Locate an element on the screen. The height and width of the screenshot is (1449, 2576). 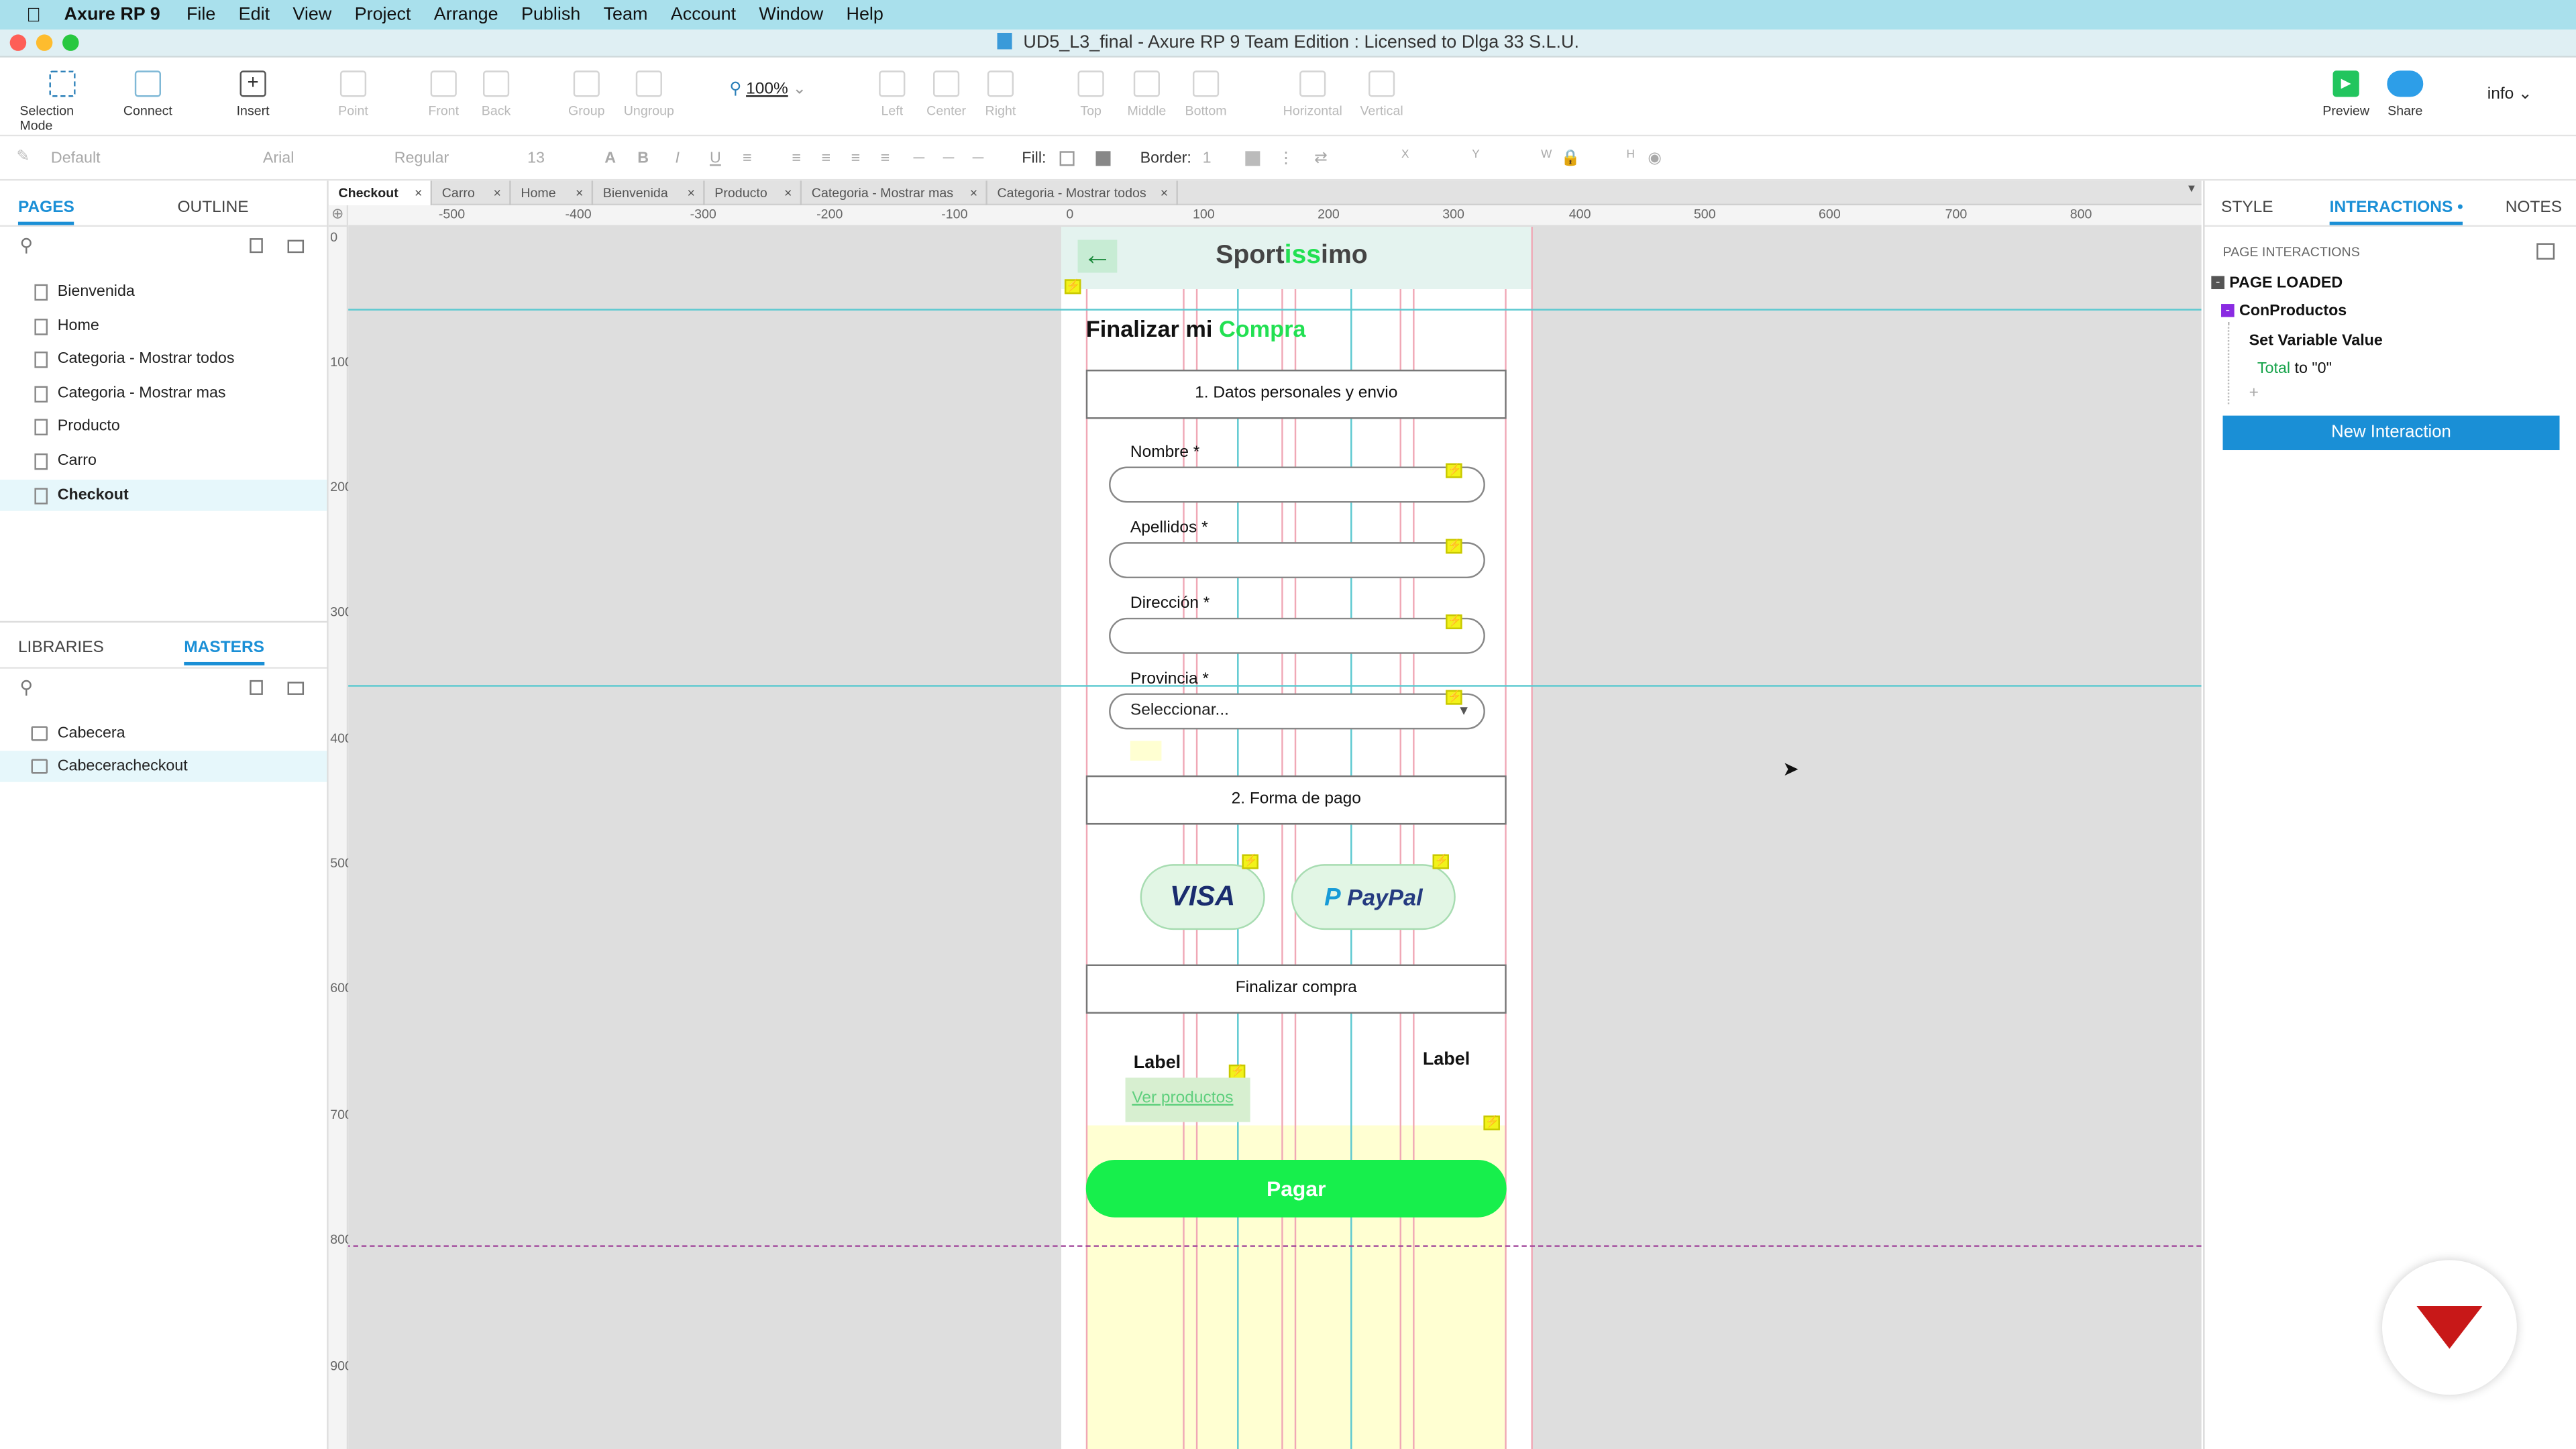
minimize-window-button is located at coordinates (44, 42).